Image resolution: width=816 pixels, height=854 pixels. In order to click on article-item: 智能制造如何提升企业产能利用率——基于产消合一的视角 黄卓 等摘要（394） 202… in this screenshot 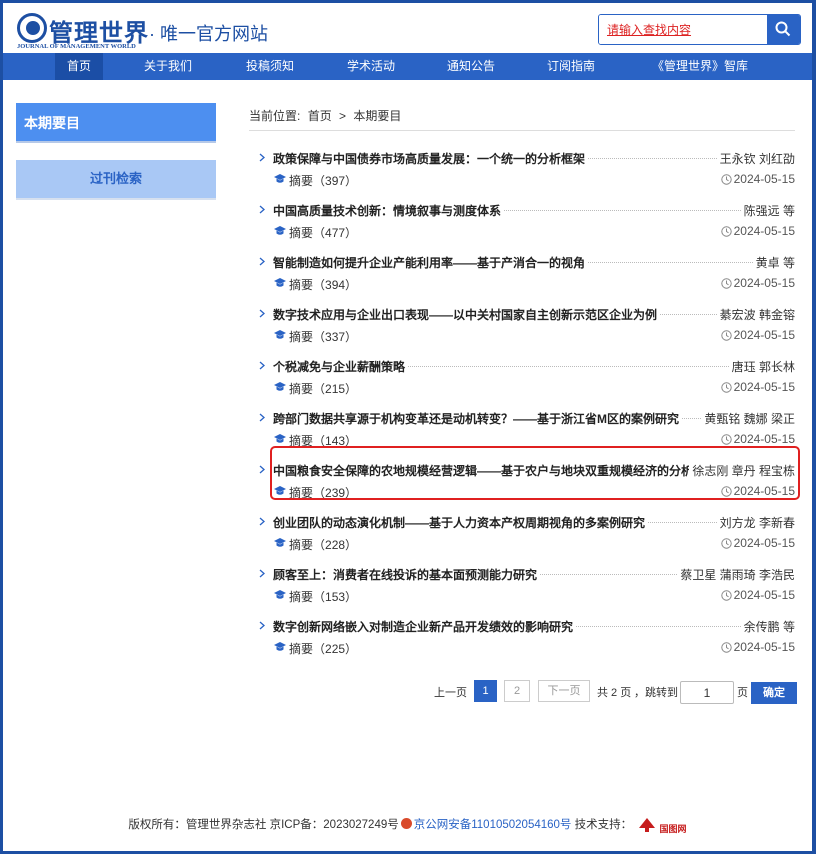, I will do `click(522, 273)`.